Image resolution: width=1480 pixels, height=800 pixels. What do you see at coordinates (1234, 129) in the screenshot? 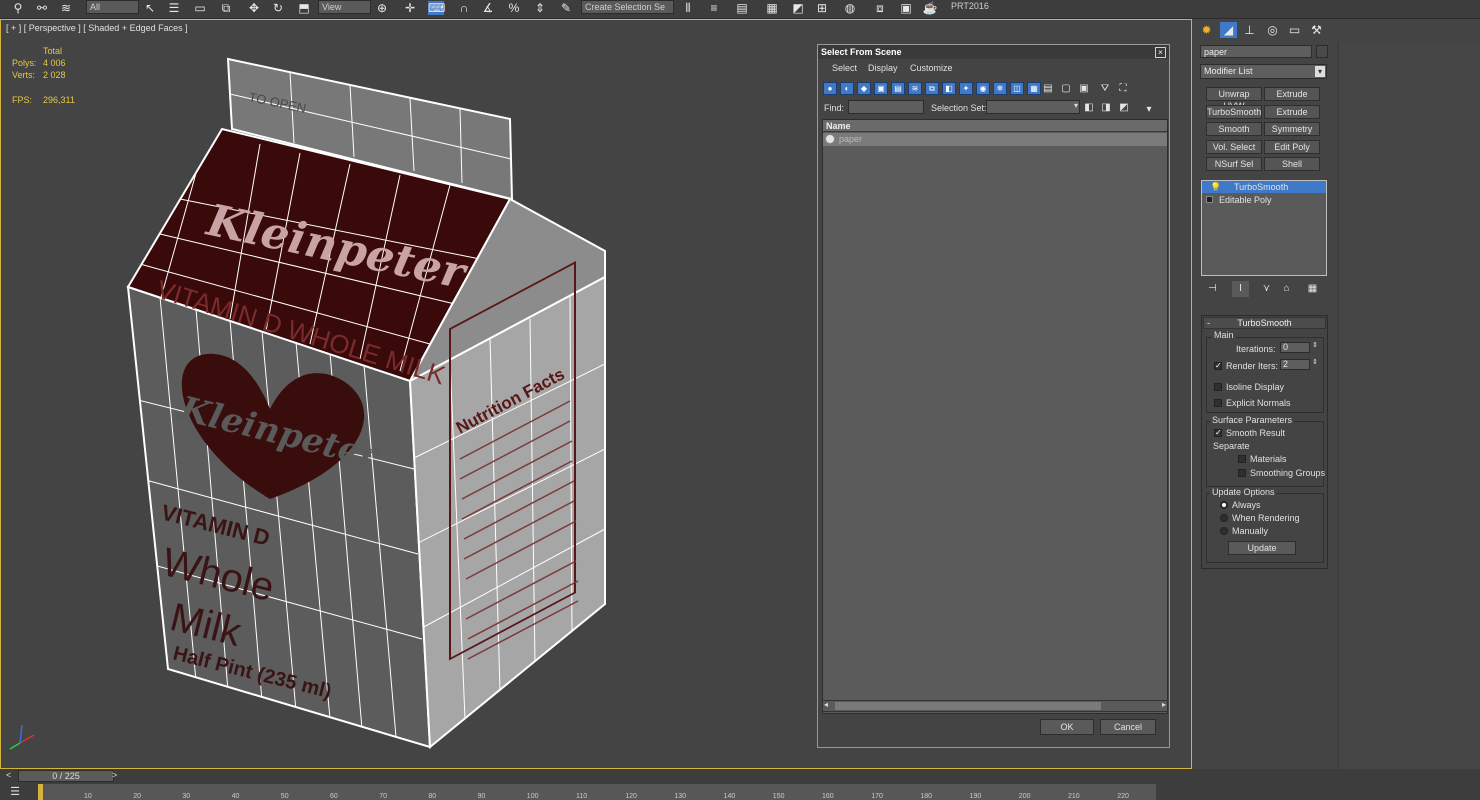
I see `smooth-button: Smooth` at bounding box center [1234, 129].